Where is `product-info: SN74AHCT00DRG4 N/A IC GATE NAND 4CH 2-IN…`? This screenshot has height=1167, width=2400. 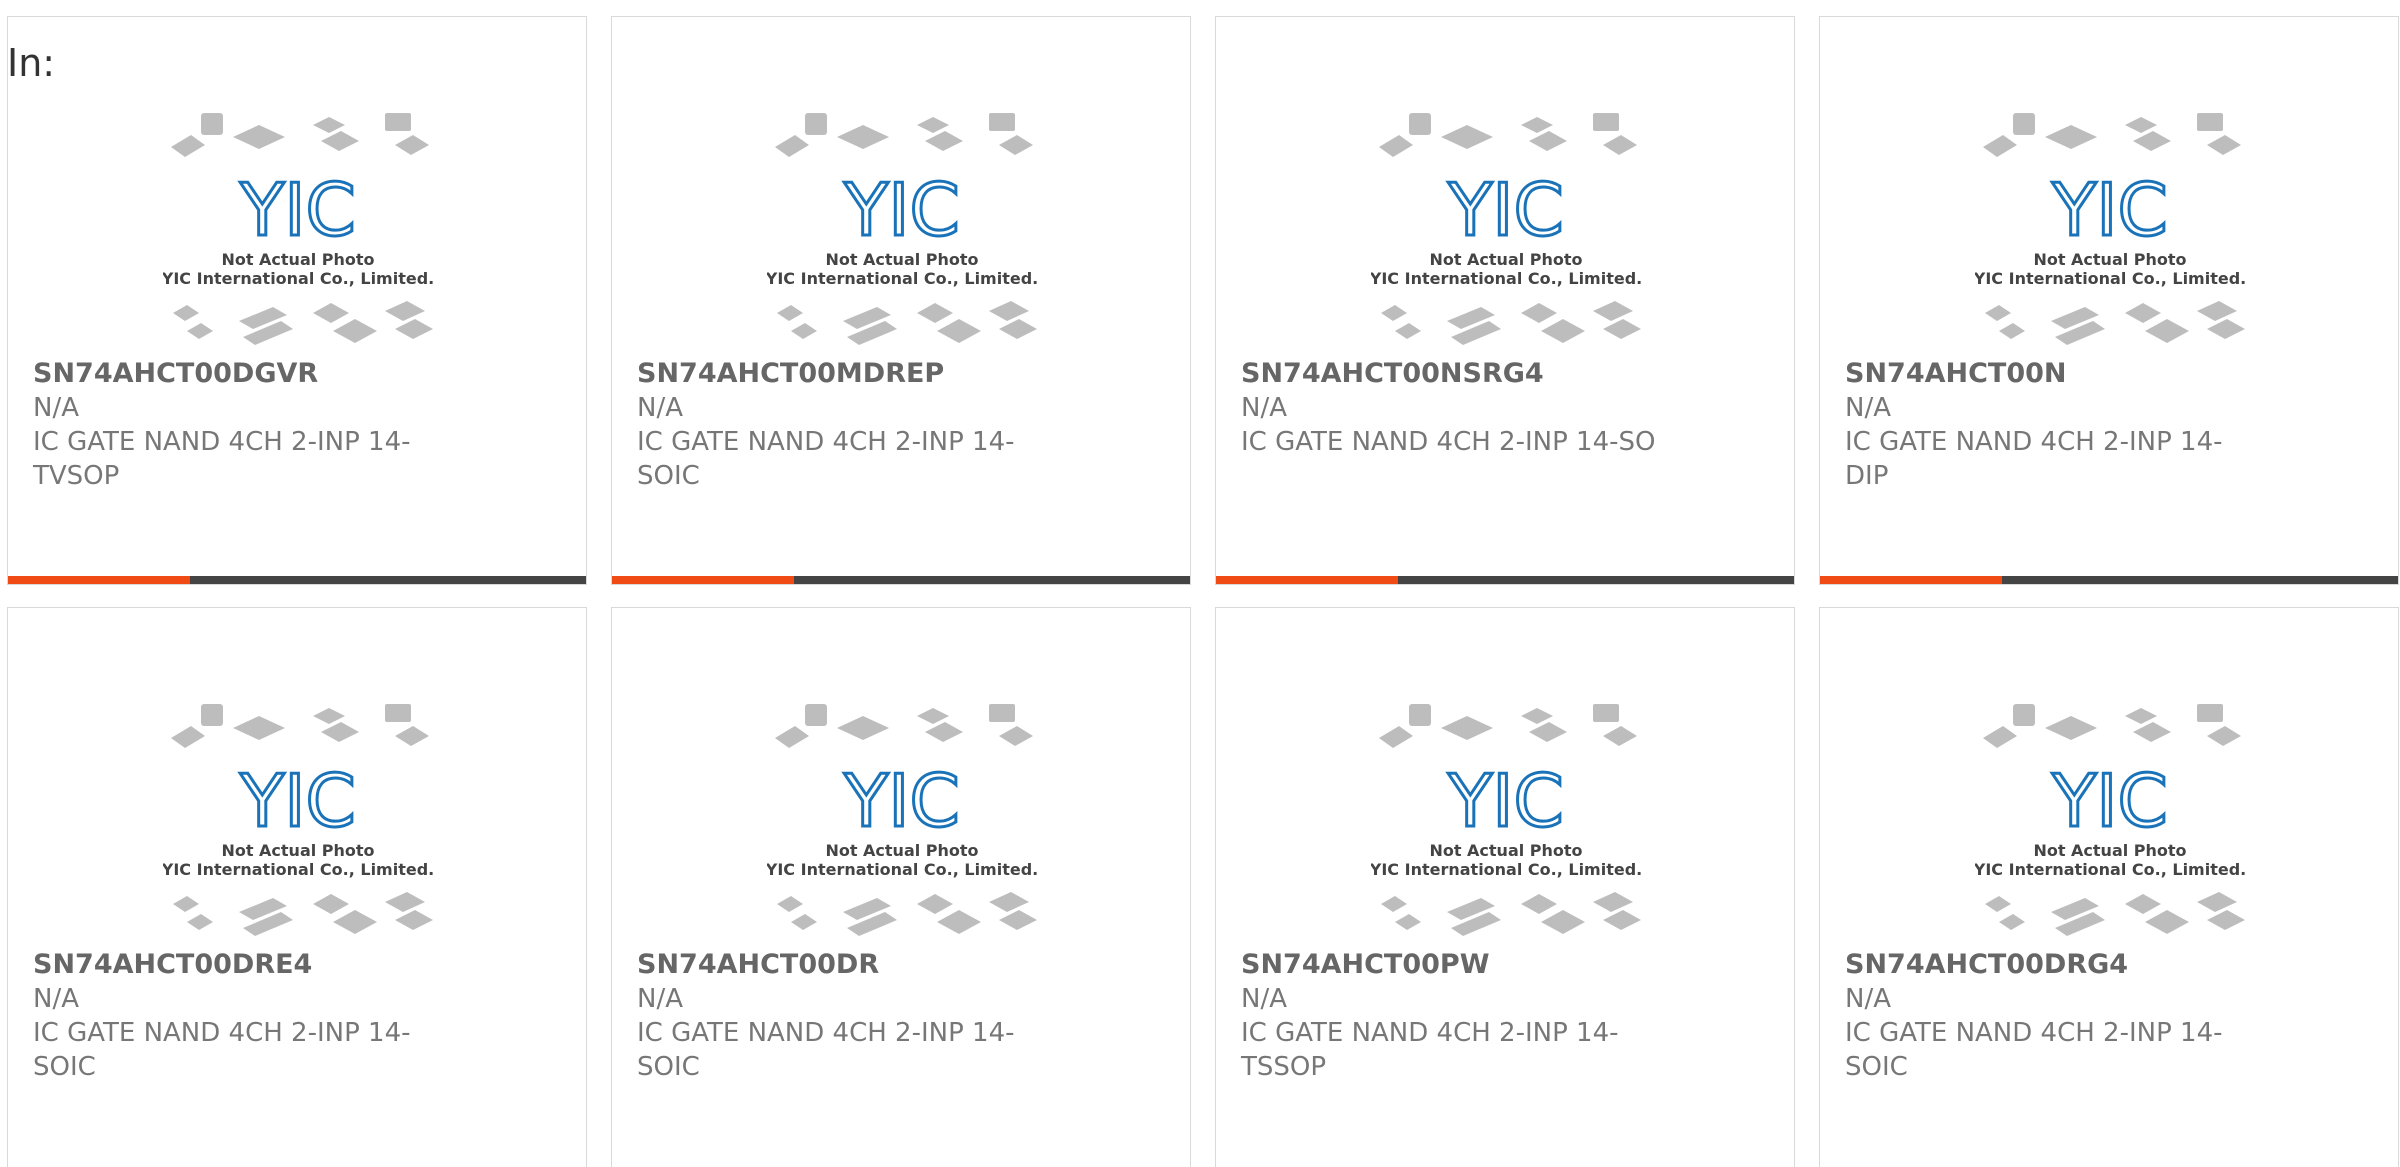 product-info: SN74AHCT00DRG4 N/A IC GATE NAND 4CH 2-IN… is located at coordinates (2055, 1016).